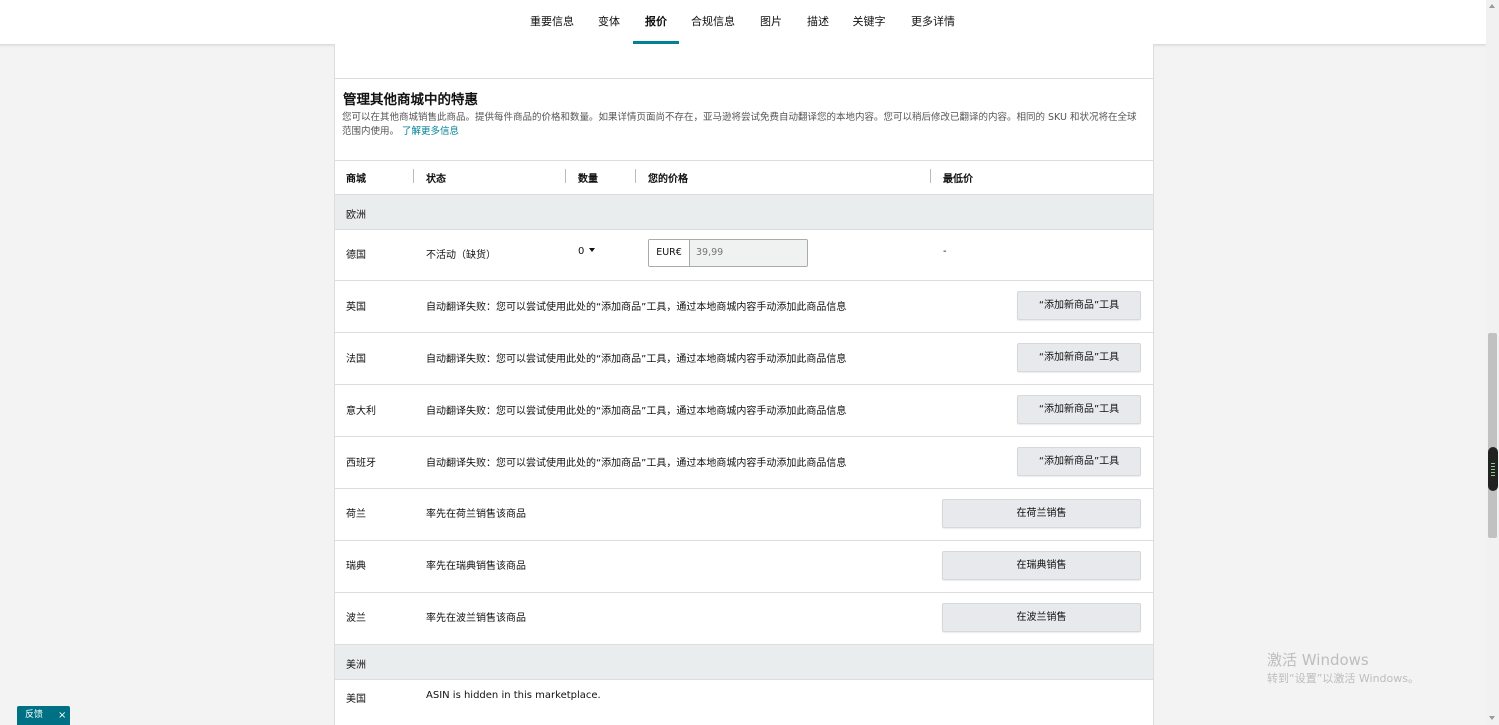  What do you see at coordinates (476, 618) in the screenshot?
I see `status-text: 率先在波兰销售该商品` at bounding box center [476, 618].